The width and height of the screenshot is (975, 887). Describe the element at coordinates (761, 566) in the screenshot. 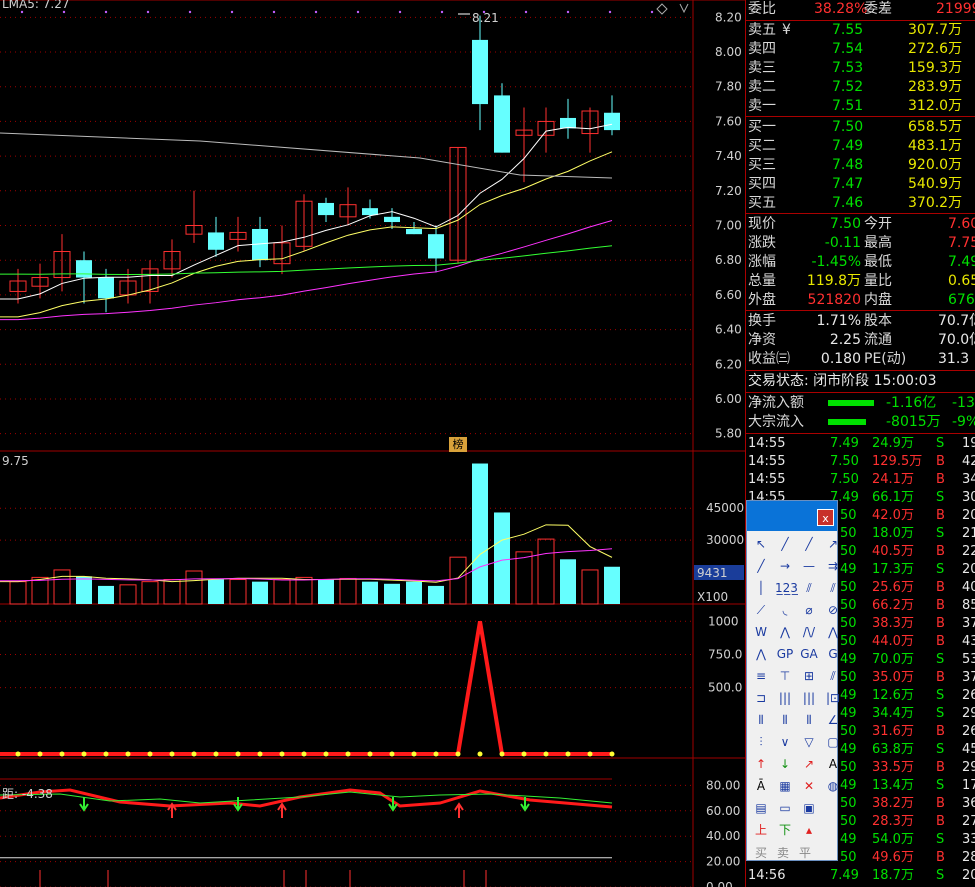

I see `segment-icon: ╱` at that location.